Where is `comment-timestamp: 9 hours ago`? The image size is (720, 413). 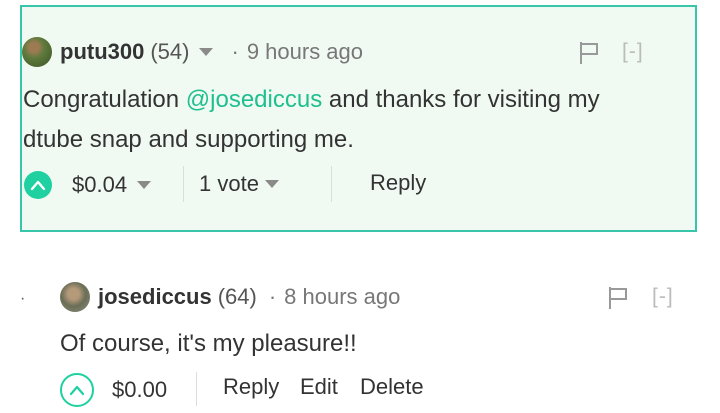
comment-timestamp: 9 hours ago is located at coordinates (305, 52).